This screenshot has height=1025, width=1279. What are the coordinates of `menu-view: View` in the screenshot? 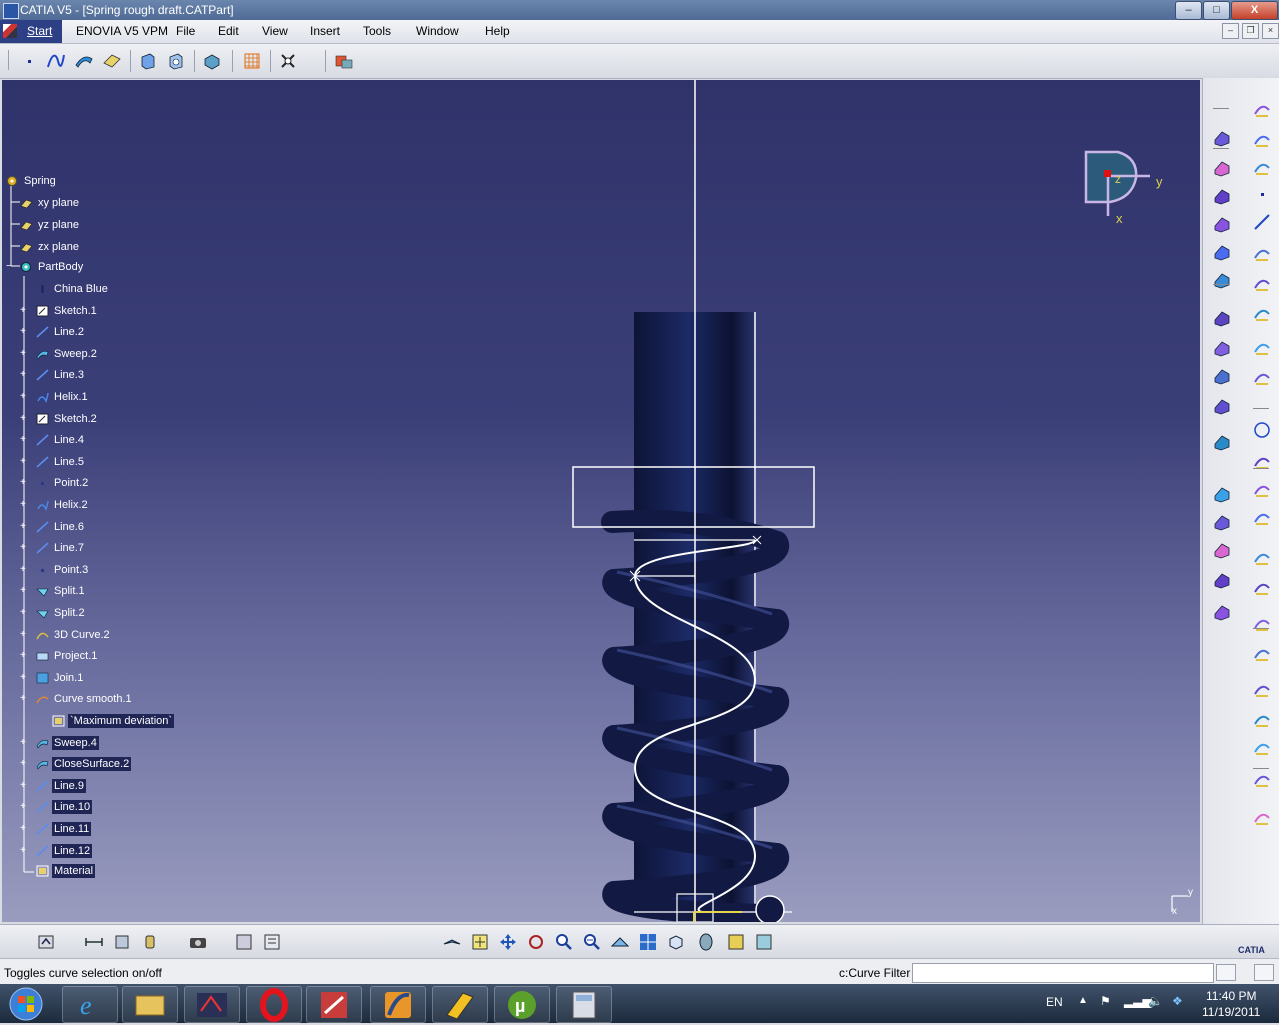 It's located at (275, 31).